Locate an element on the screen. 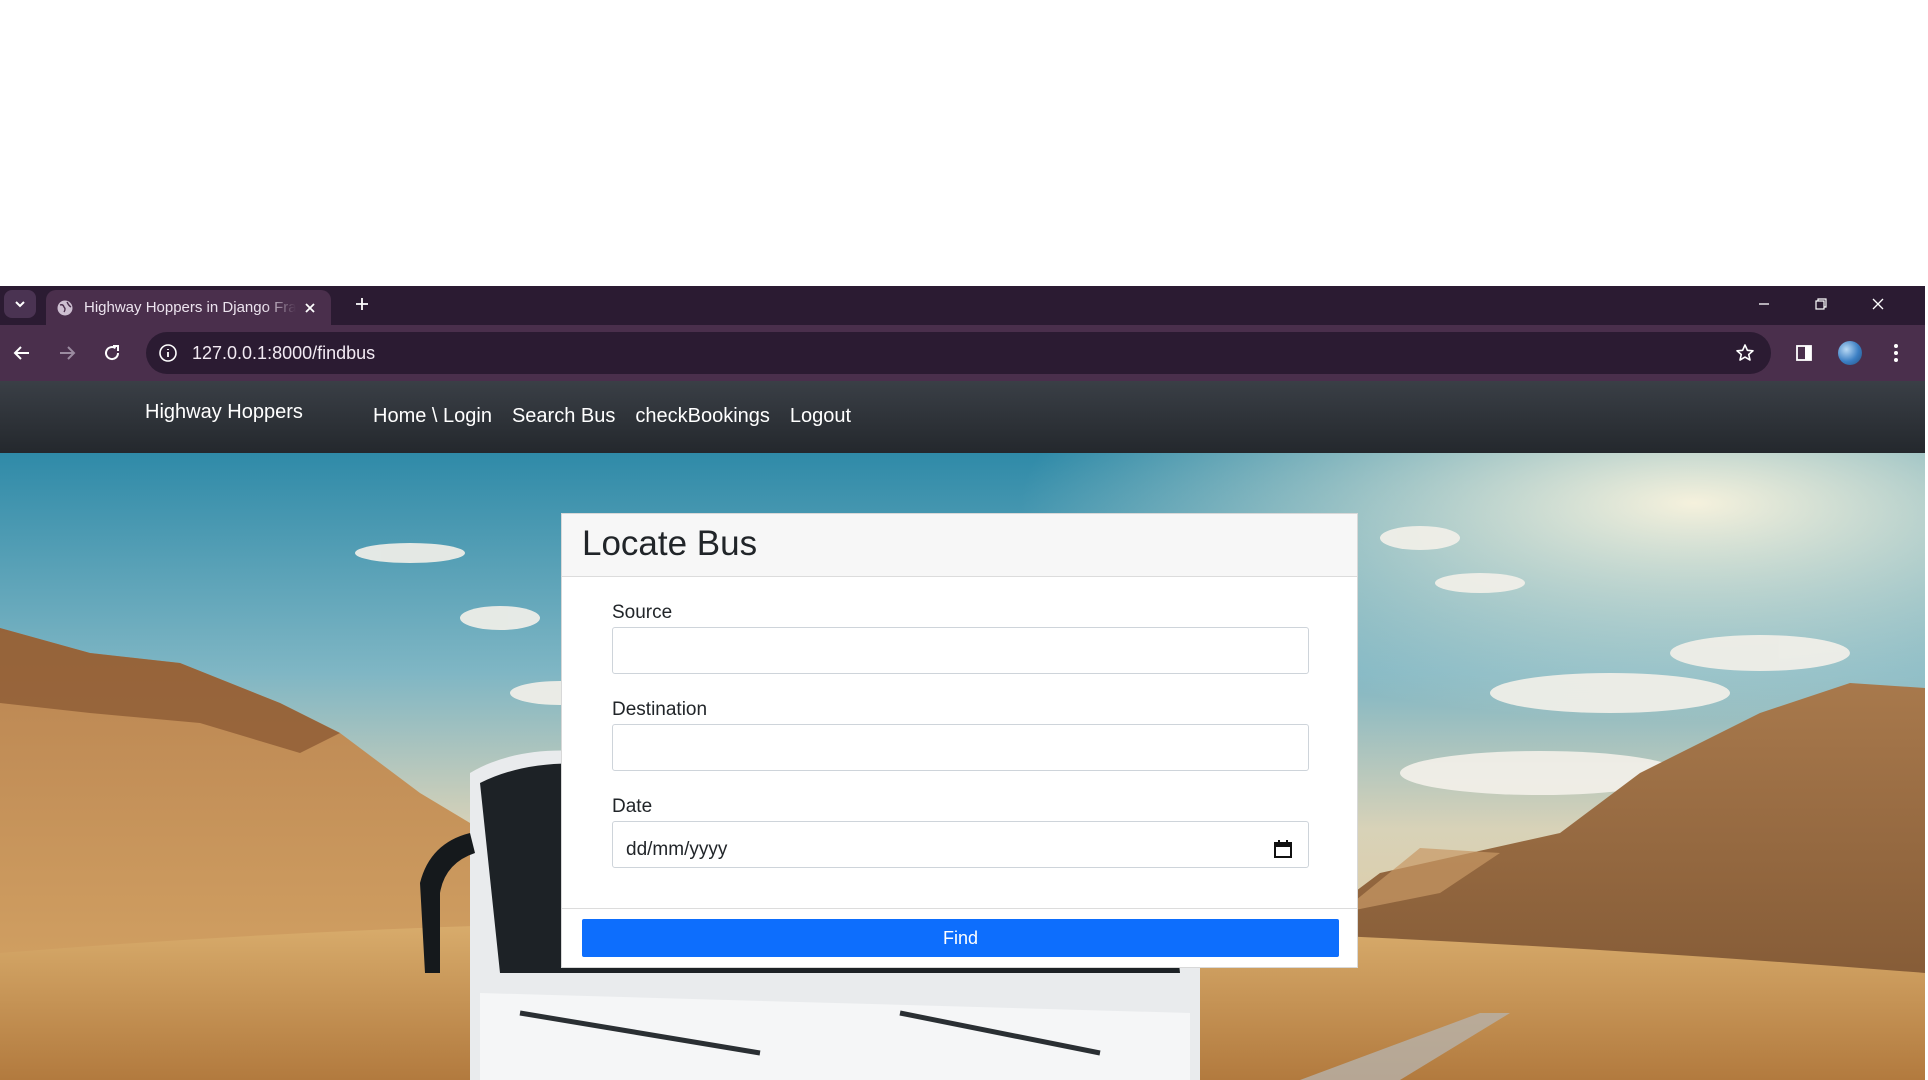  card-footer: Find is located at coordinates (959, 938).